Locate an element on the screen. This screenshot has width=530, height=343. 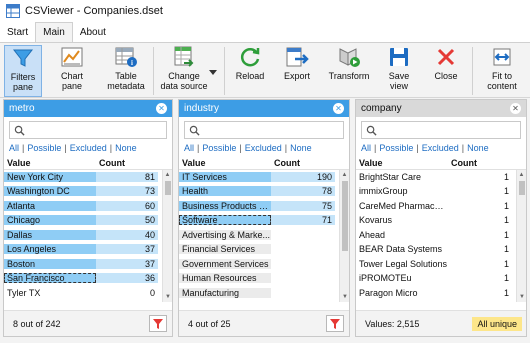
ribbon-tabs: Start Main About is located at coordinates (265, 32).